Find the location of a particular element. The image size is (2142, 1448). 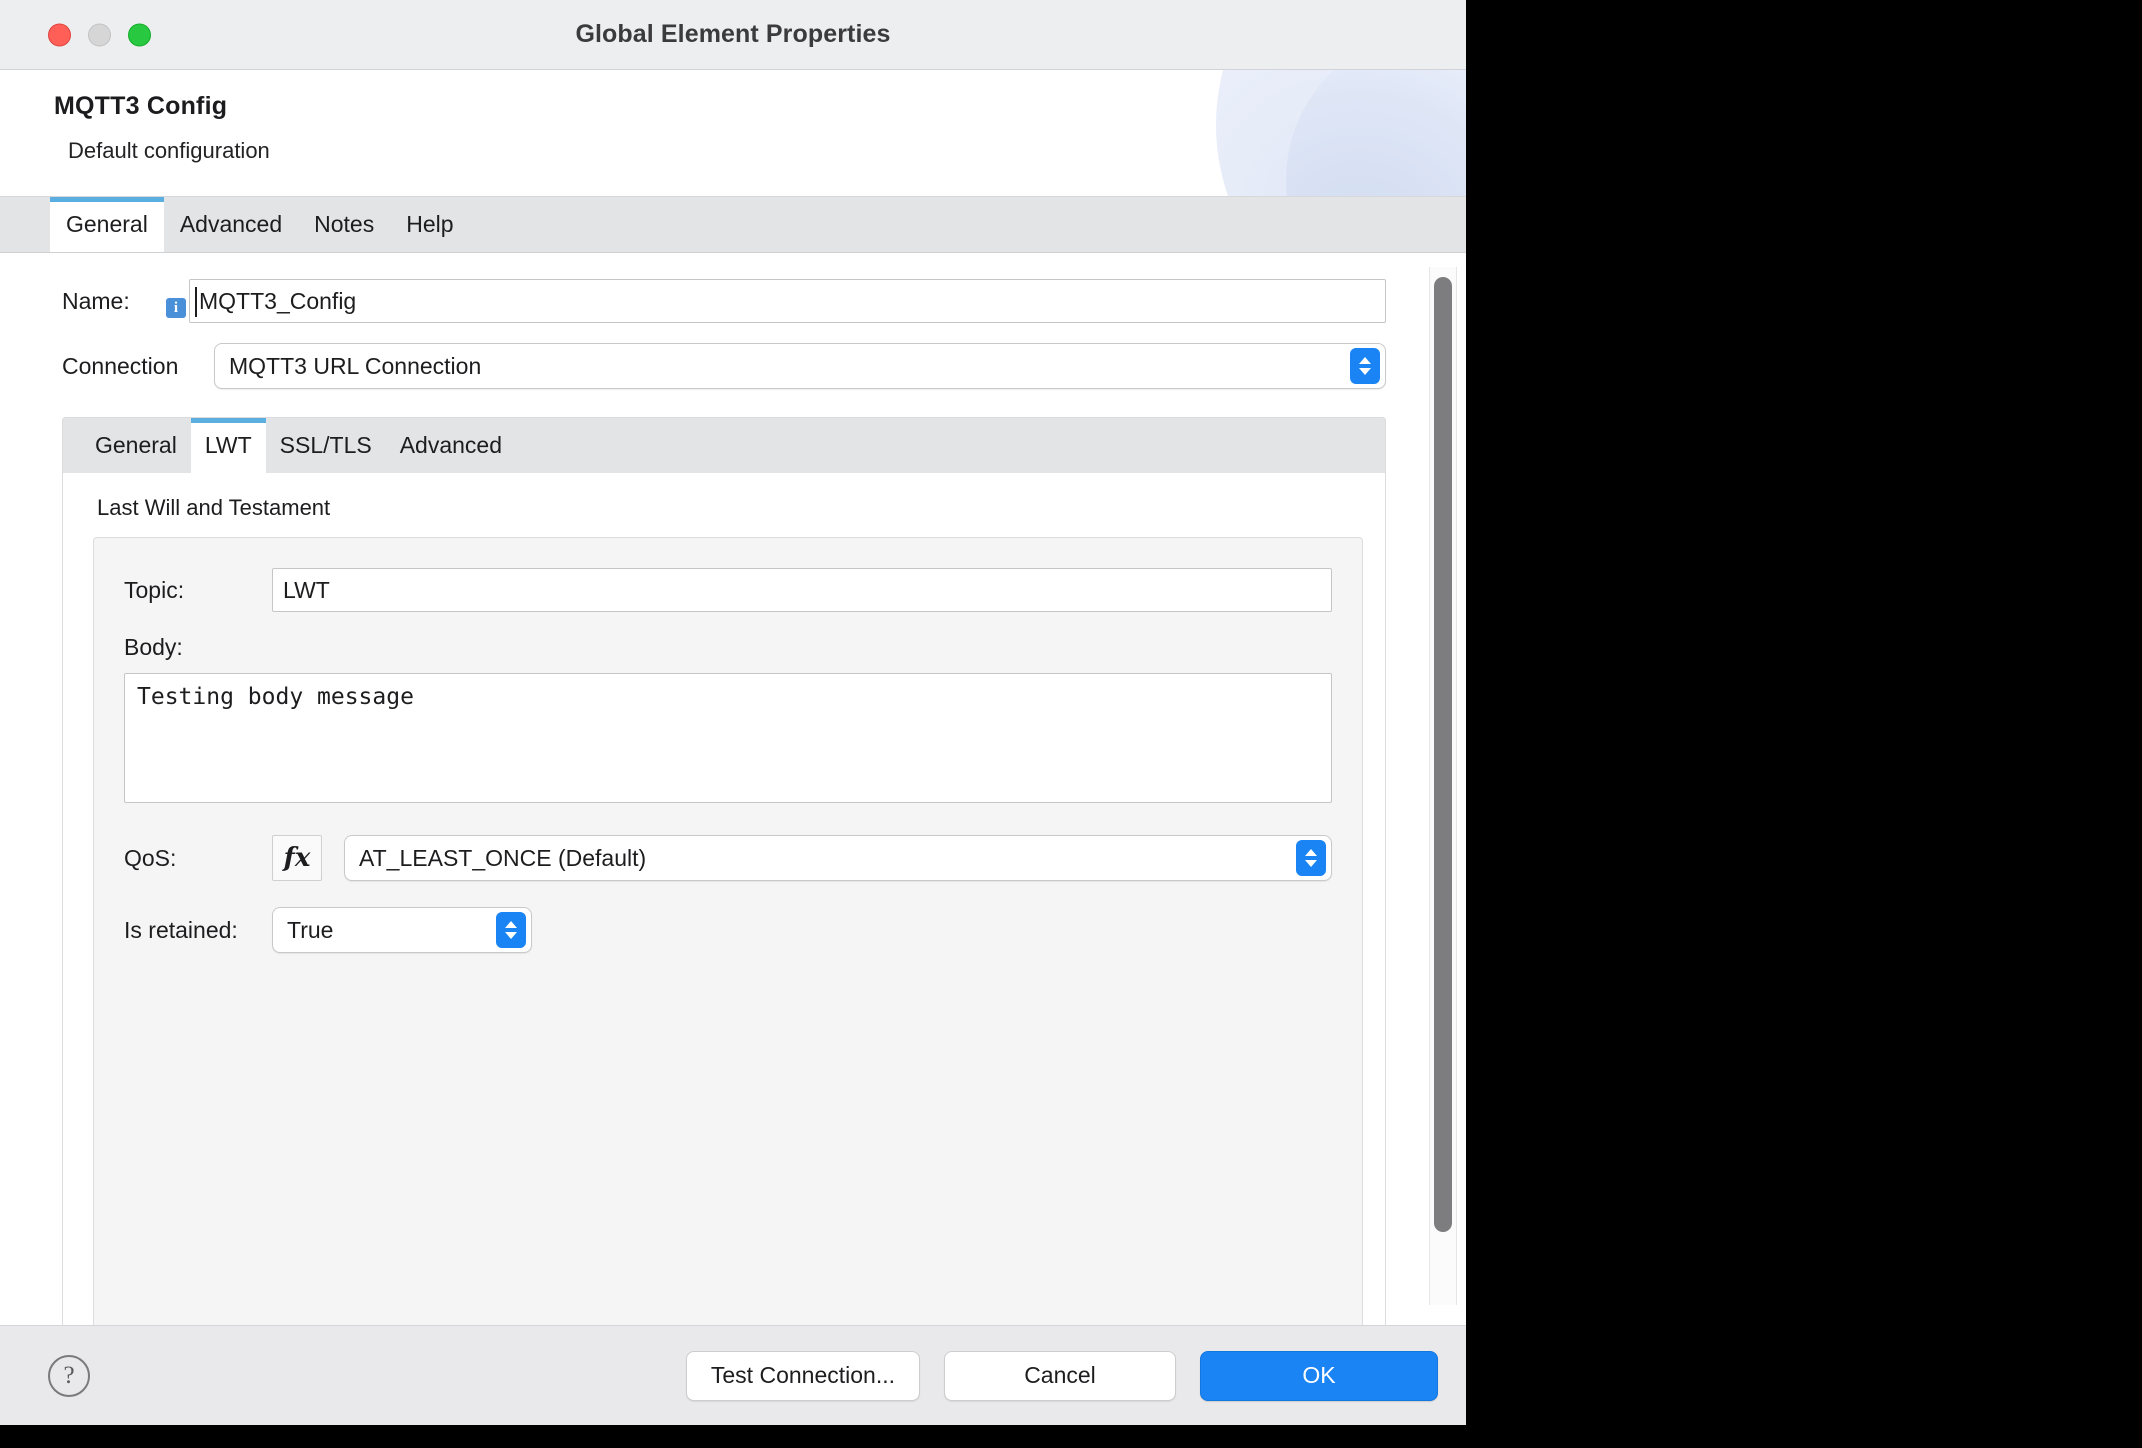

header-decoration-arc-outer is located at coordinates (1341, 133).